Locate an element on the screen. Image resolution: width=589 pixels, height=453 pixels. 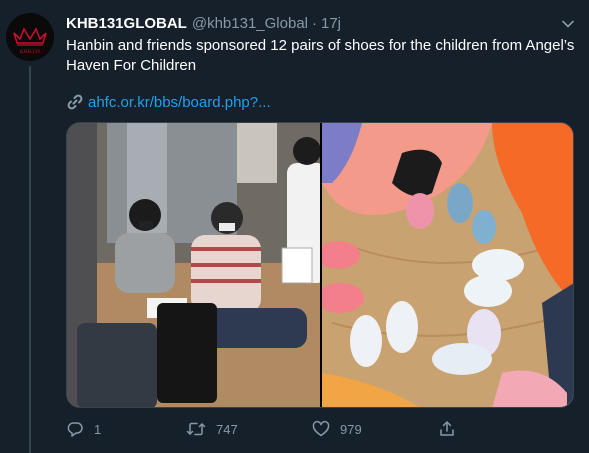
share-icon is located at coordinates (447, 428).